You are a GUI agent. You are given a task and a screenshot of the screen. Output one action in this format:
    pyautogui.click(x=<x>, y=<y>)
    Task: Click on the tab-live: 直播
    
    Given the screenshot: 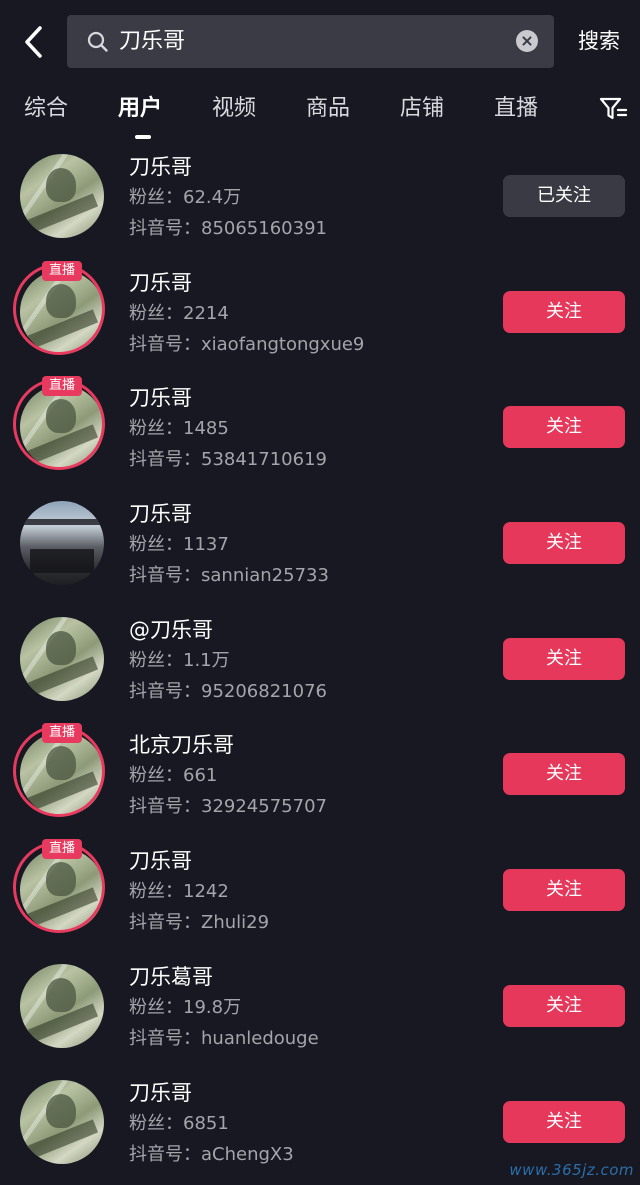 What is the action you would take?
    pyautogui.click(x=516, y=109)
    